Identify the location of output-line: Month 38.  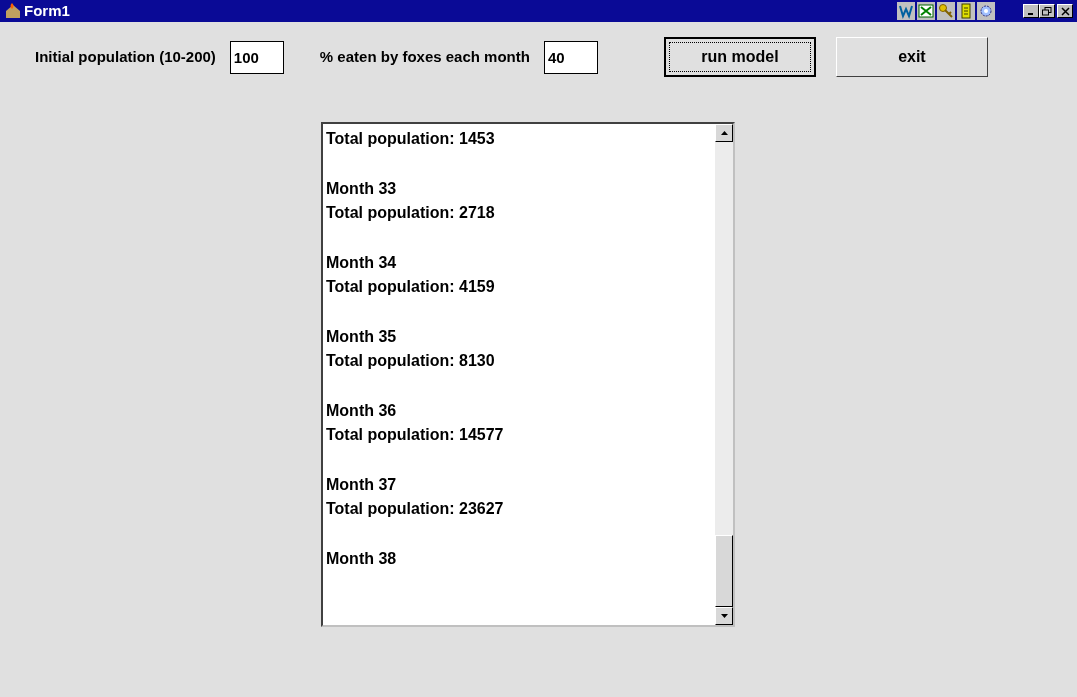
(362, 559).